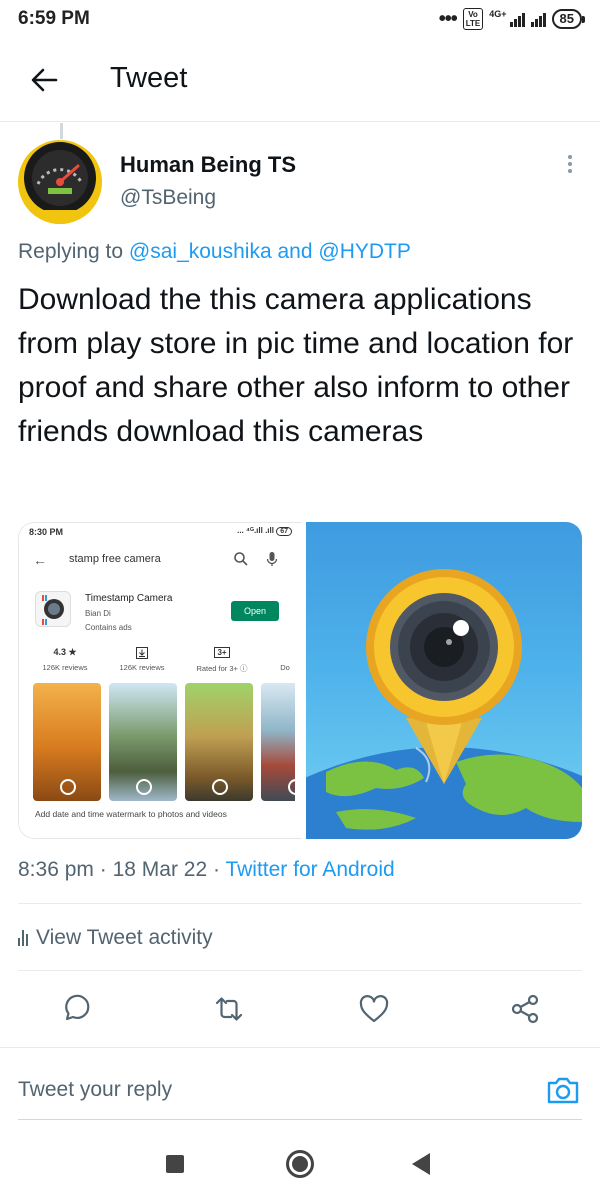 Image resolution: width=600 pixels, height=1200 pixels. I want to click on avatar, so click(60, 182).